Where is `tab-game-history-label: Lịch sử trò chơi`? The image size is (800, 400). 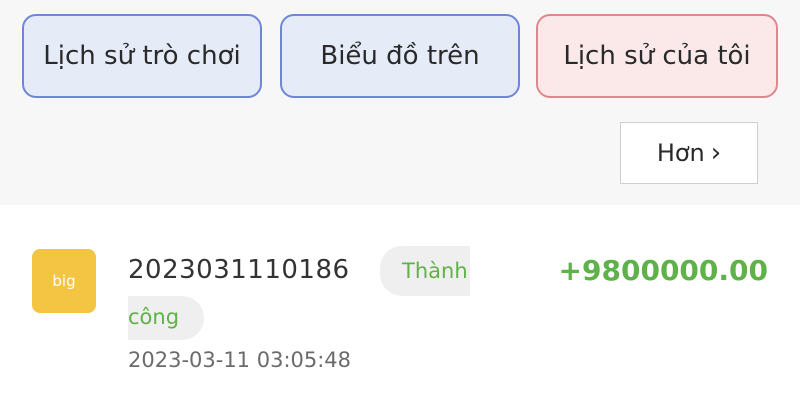 tab-game-history-label: Lịch sử trò chơi is located at coordinates (142, 56).